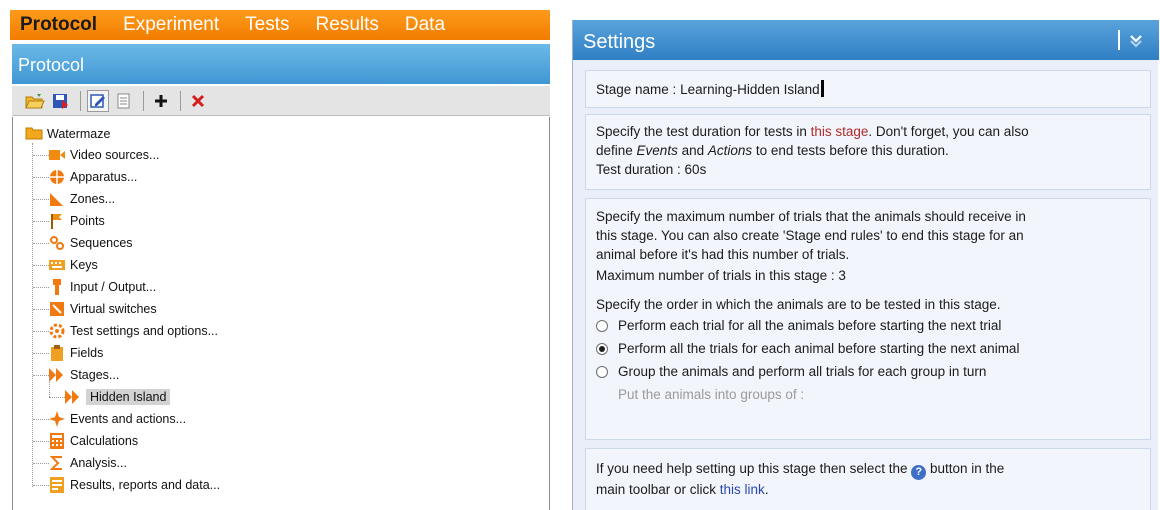 Image resolution: width=1160 pixels, height=510 pixels. I want to click on menu-tests: Tests, so click(267, 25).